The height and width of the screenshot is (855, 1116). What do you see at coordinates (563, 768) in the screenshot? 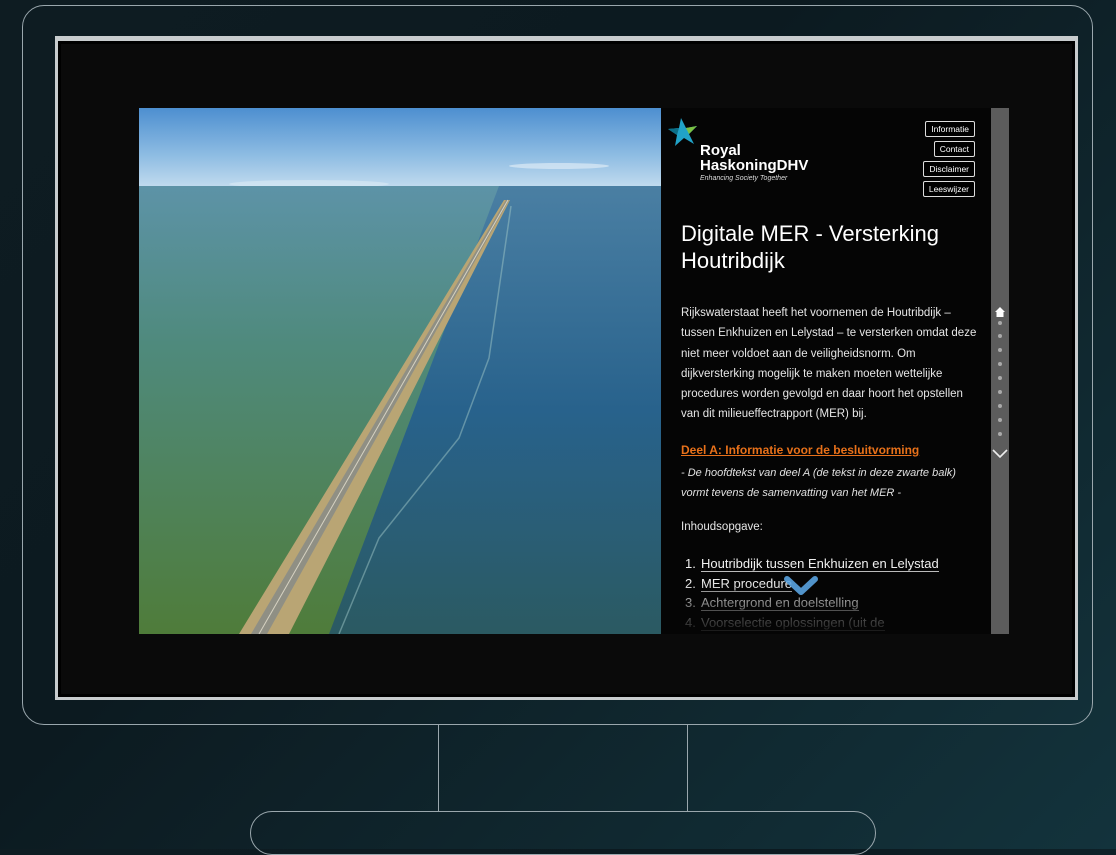
I see `monitor-stand-neck` at bounding box center [563, 768].